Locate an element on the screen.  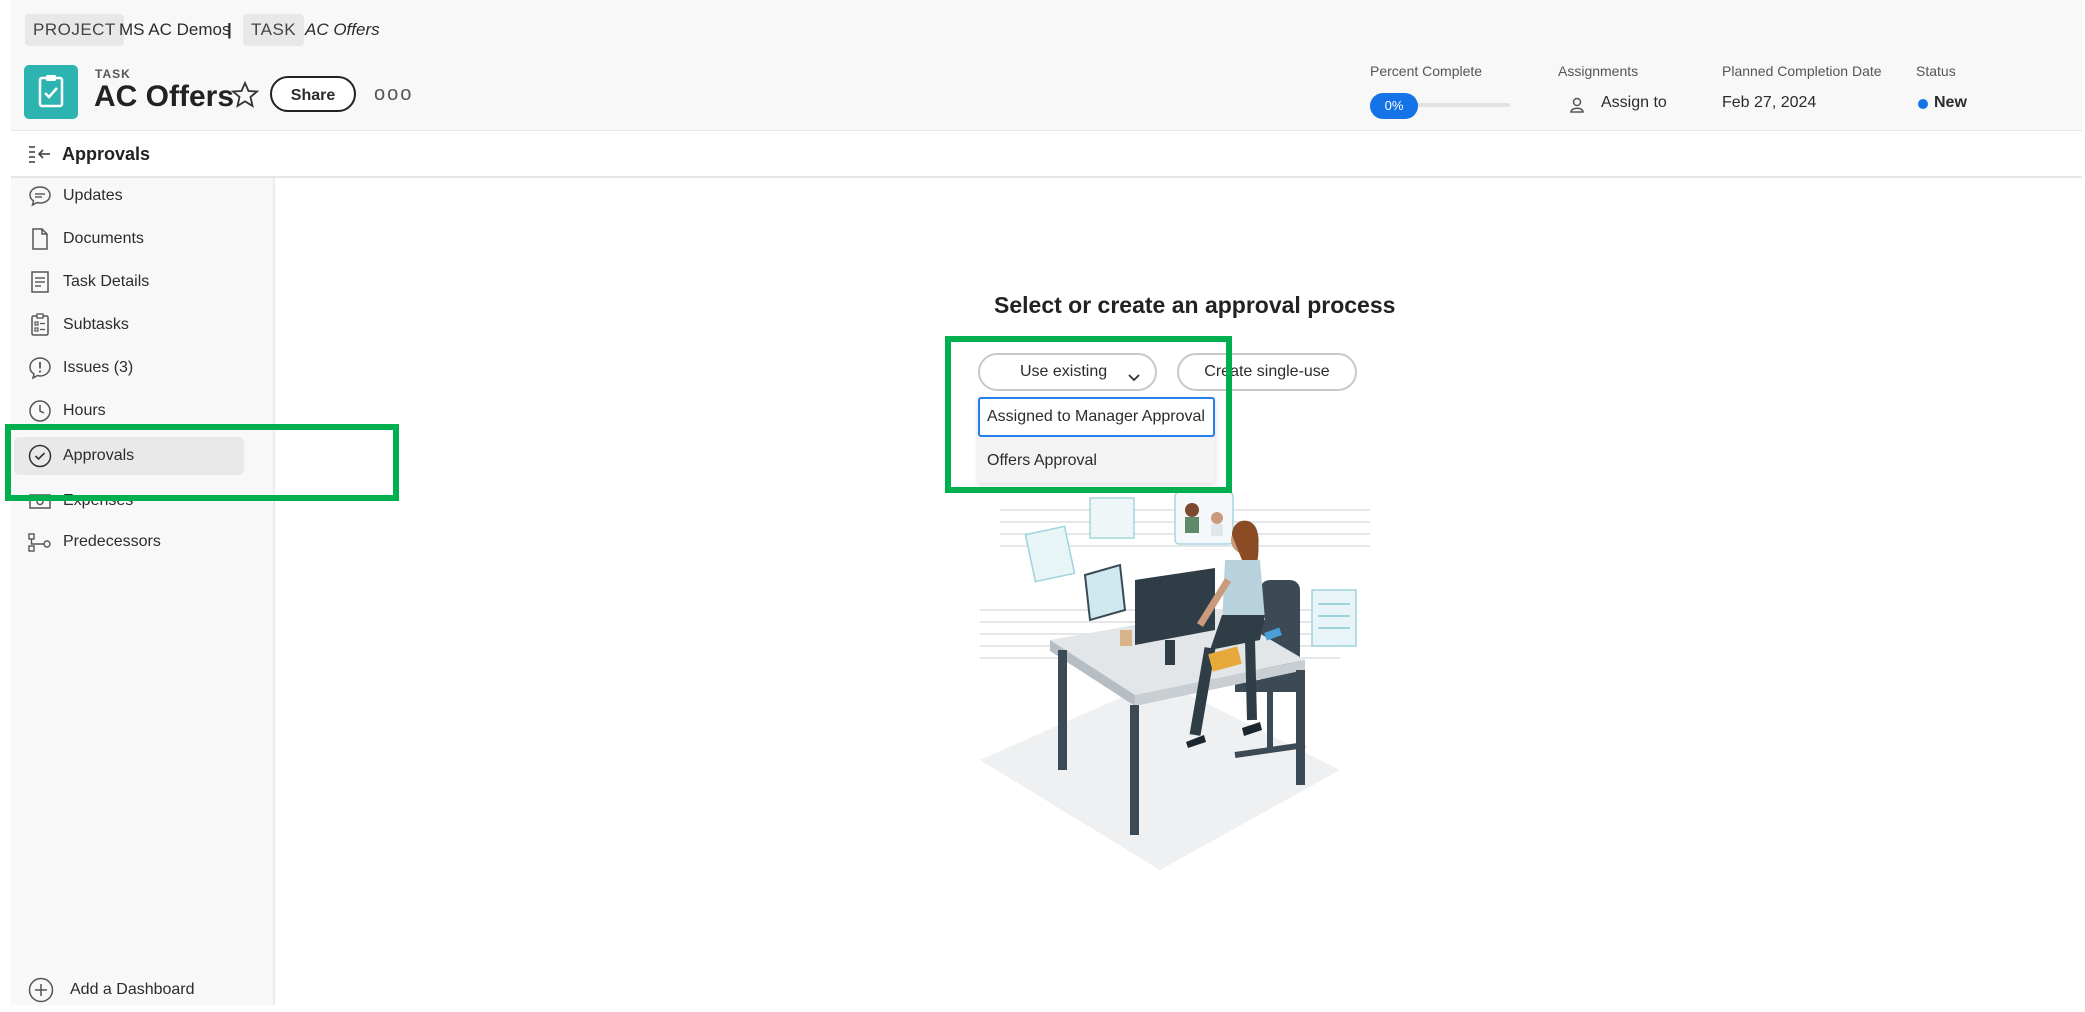
approvals-highlight-box is located at coordinates (202, 462).